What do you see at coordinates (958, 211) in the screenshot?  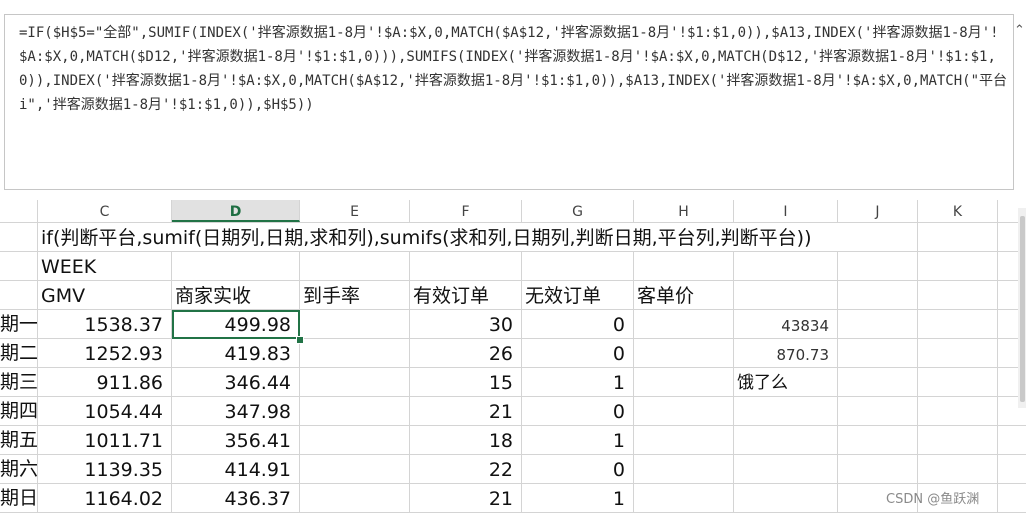 I see `column-header-k: K` at bounding box center [958, 211].